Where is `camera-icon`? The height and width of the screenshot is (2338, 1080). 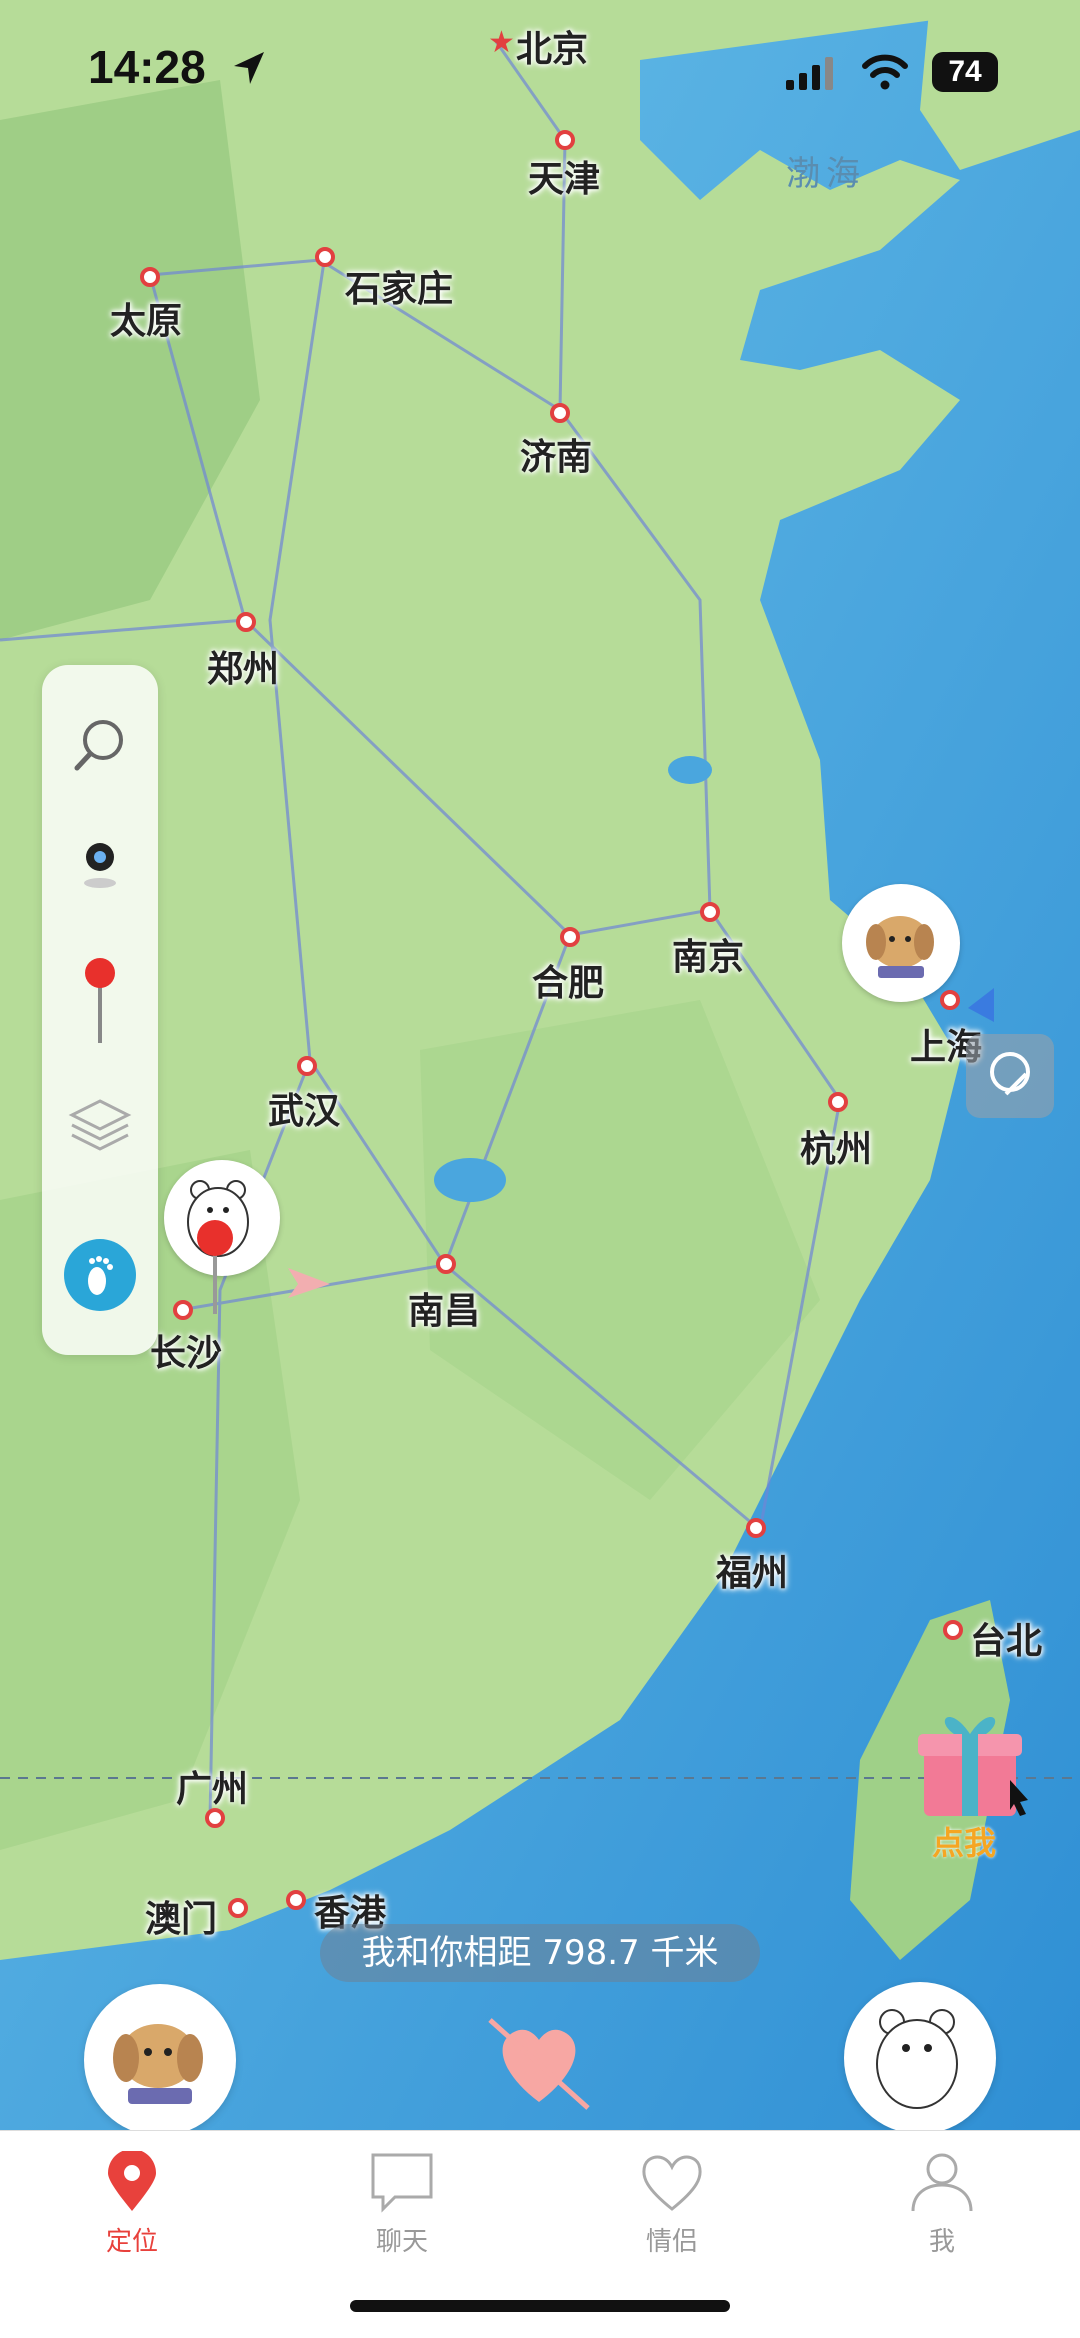 camera-icon is located at coordinates (100, 865).